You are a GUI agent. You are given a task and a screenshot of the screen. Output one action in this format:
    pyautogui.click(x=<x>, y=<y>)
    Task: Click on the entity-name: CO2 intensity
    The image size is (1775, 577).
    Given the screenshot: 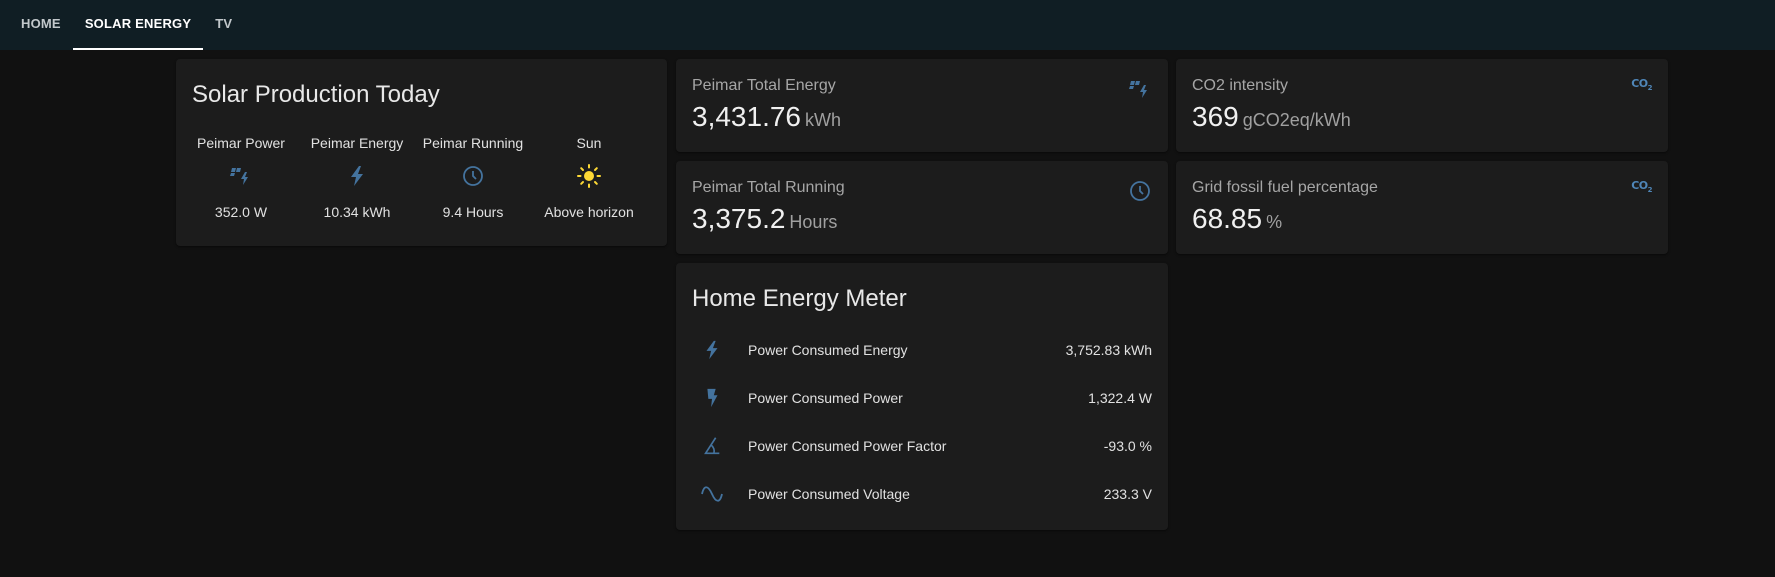 What is the action you would take?
    pyautogui.click(x=1240, y=85)
    